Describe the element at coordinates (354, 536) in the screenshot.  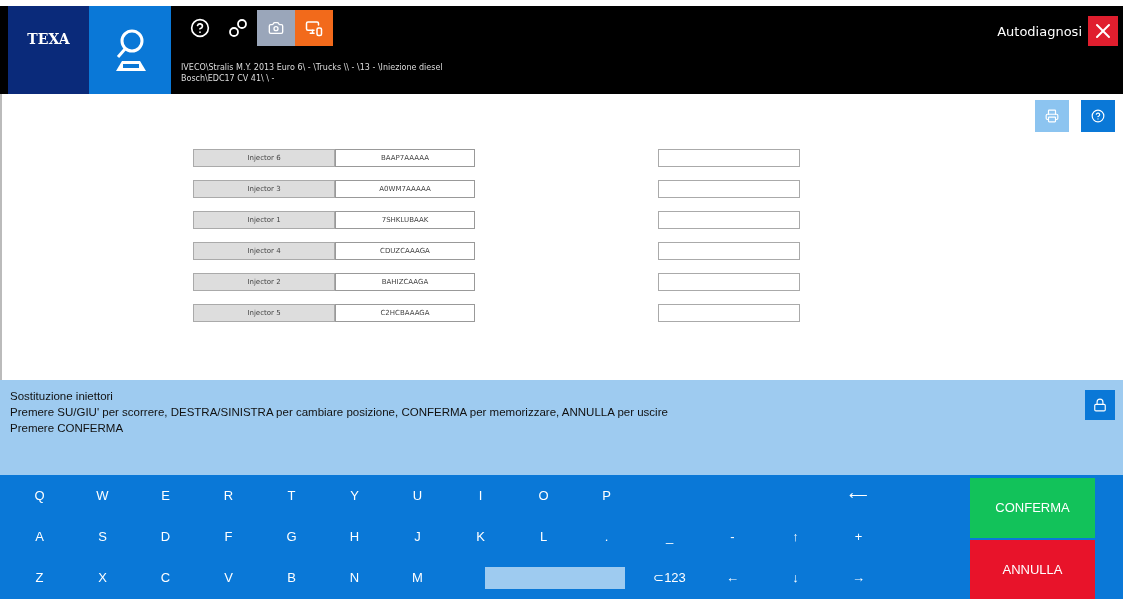
I see `keyboard-key: H` at that location.